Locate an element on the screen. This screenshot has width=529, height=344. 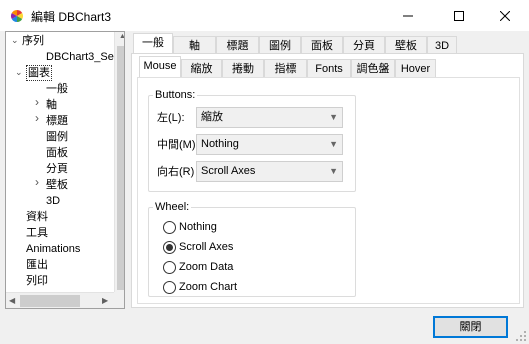
wheel-radio-nothing: Nothing is located at coordinates (190, 227).